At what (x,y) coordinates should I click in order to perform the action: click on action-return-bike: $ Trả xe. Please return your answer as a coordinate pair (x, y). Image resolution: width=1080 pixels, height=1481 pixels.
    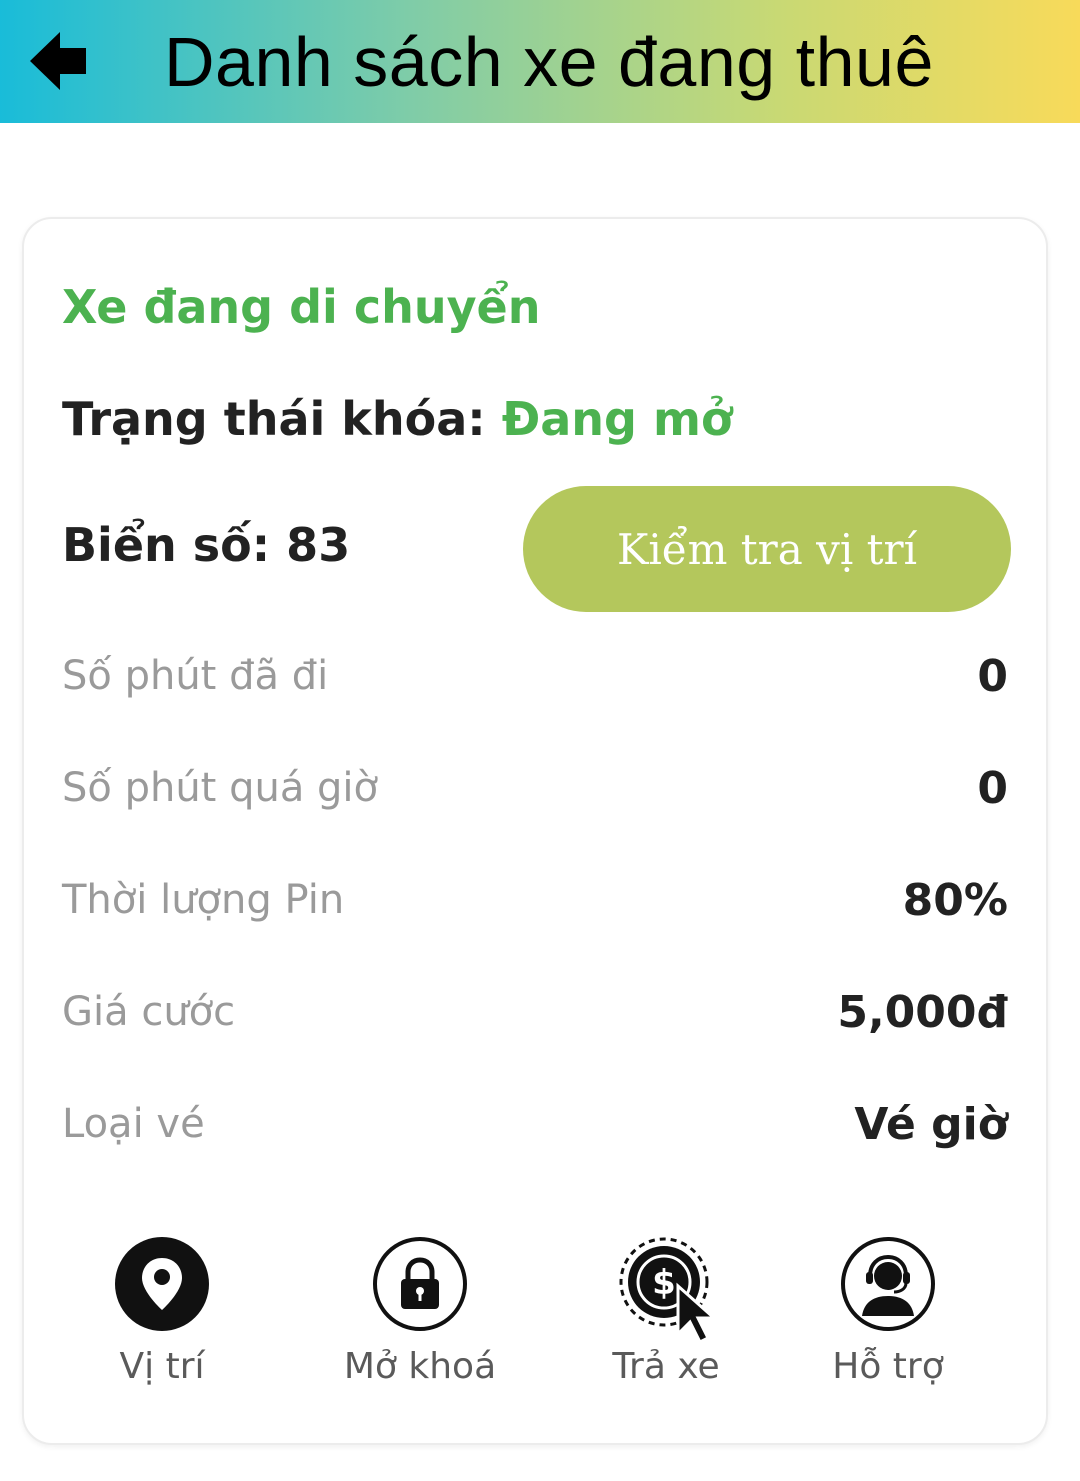
    Looking at the image, I should click on (666, 1316).